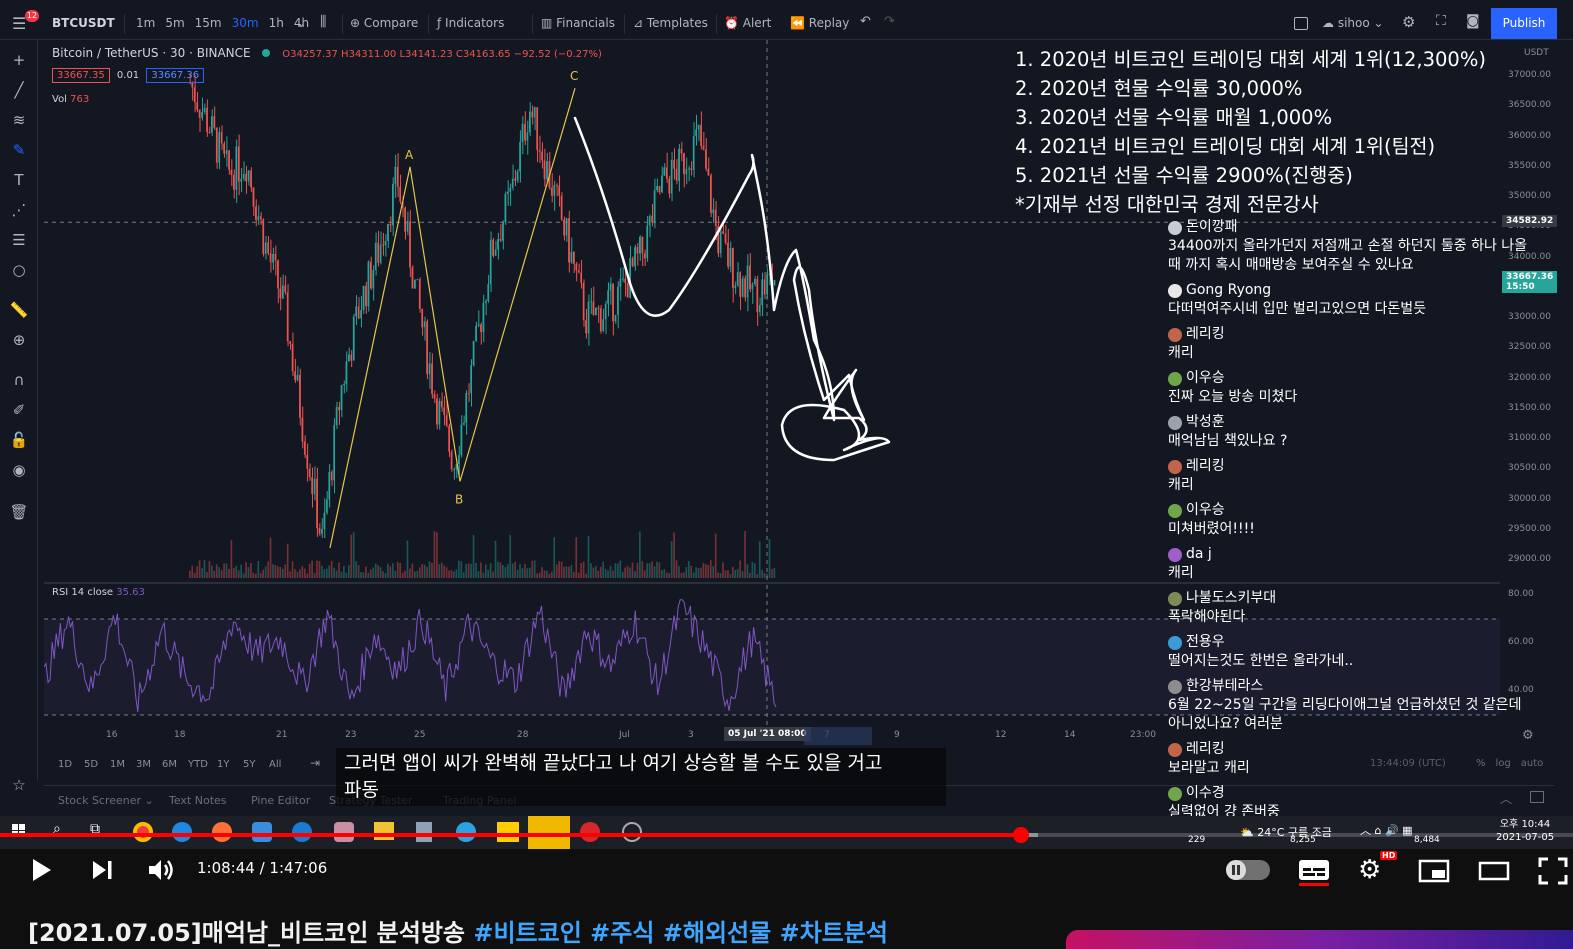  Describe the element at coordinates (1020, 835) in the screenshot. I see `scrubber-handle` at that location.